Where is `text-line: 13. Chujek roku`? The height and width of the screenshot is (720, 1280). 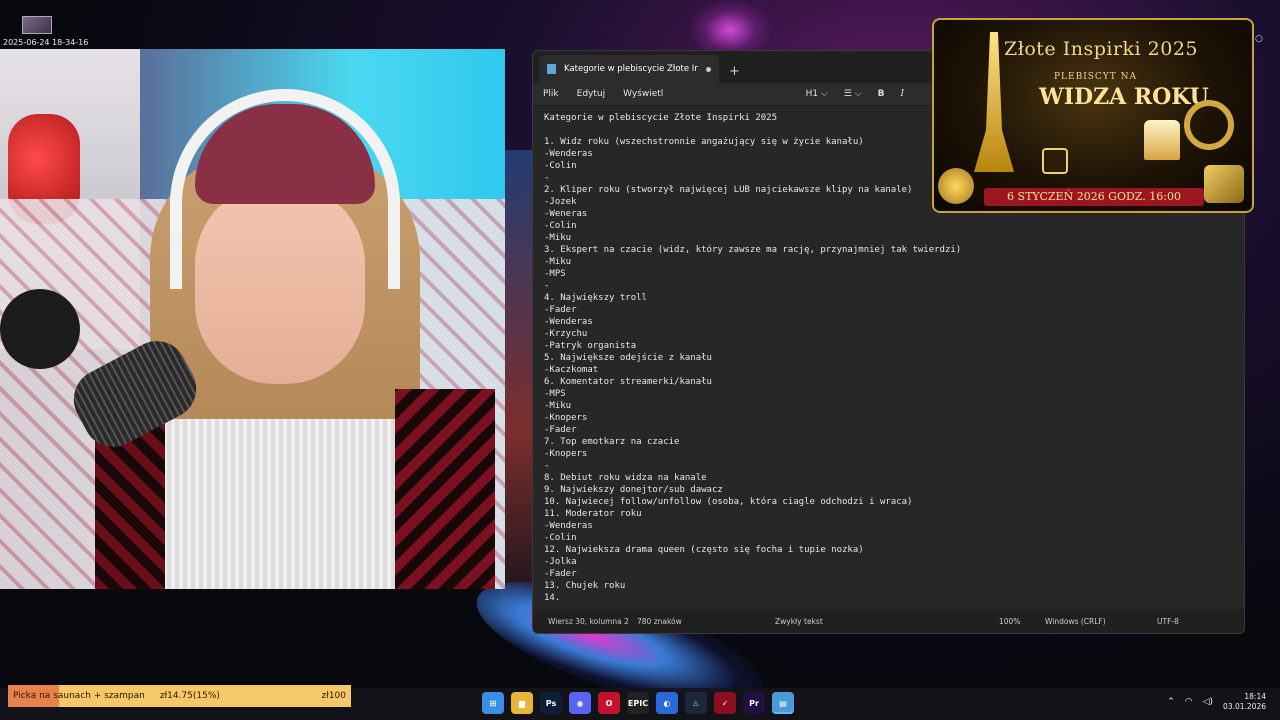
text-line: 13. Chujek roku is located at coordinates (888, 586).